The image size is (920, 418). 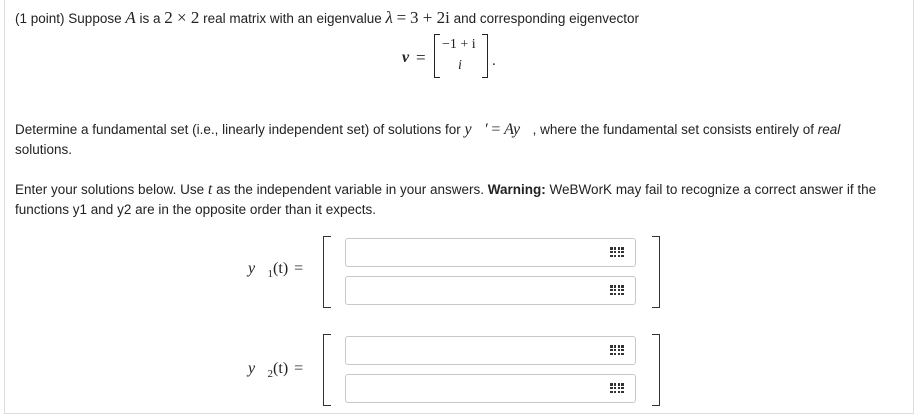 I want to click on y1-left-bracket, so click(x=327, y=272).